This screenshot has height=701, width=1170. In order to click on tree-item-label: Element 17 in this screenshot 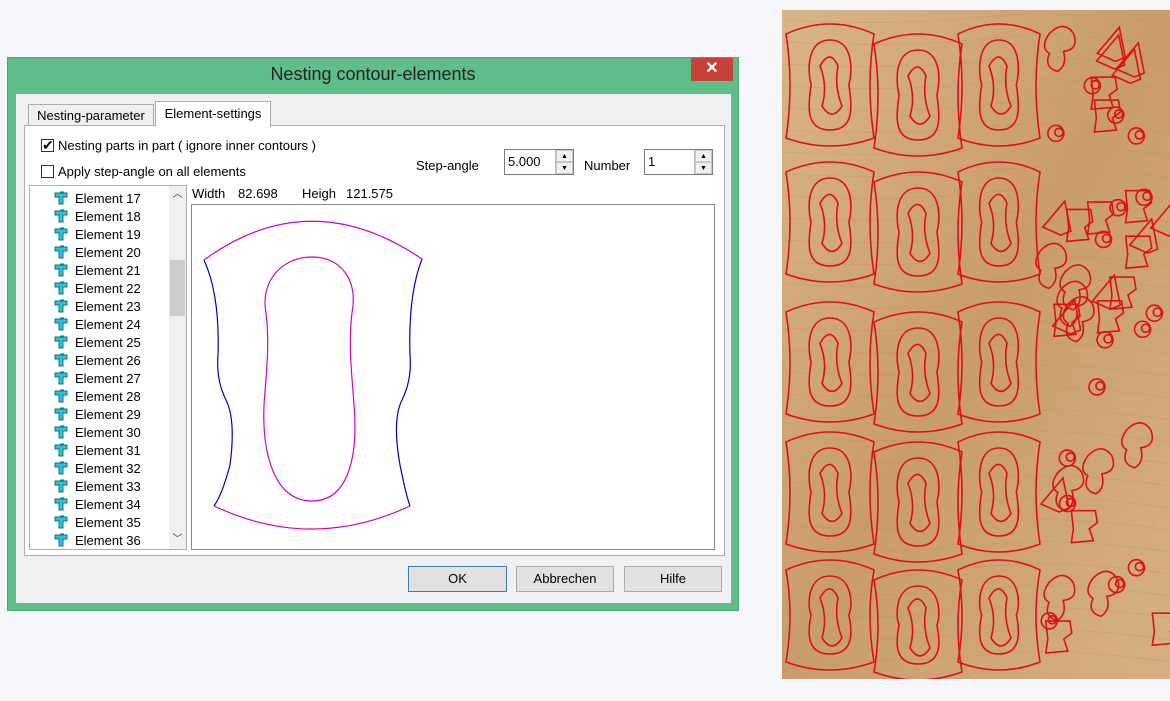, I will do `click(108, 198)`.